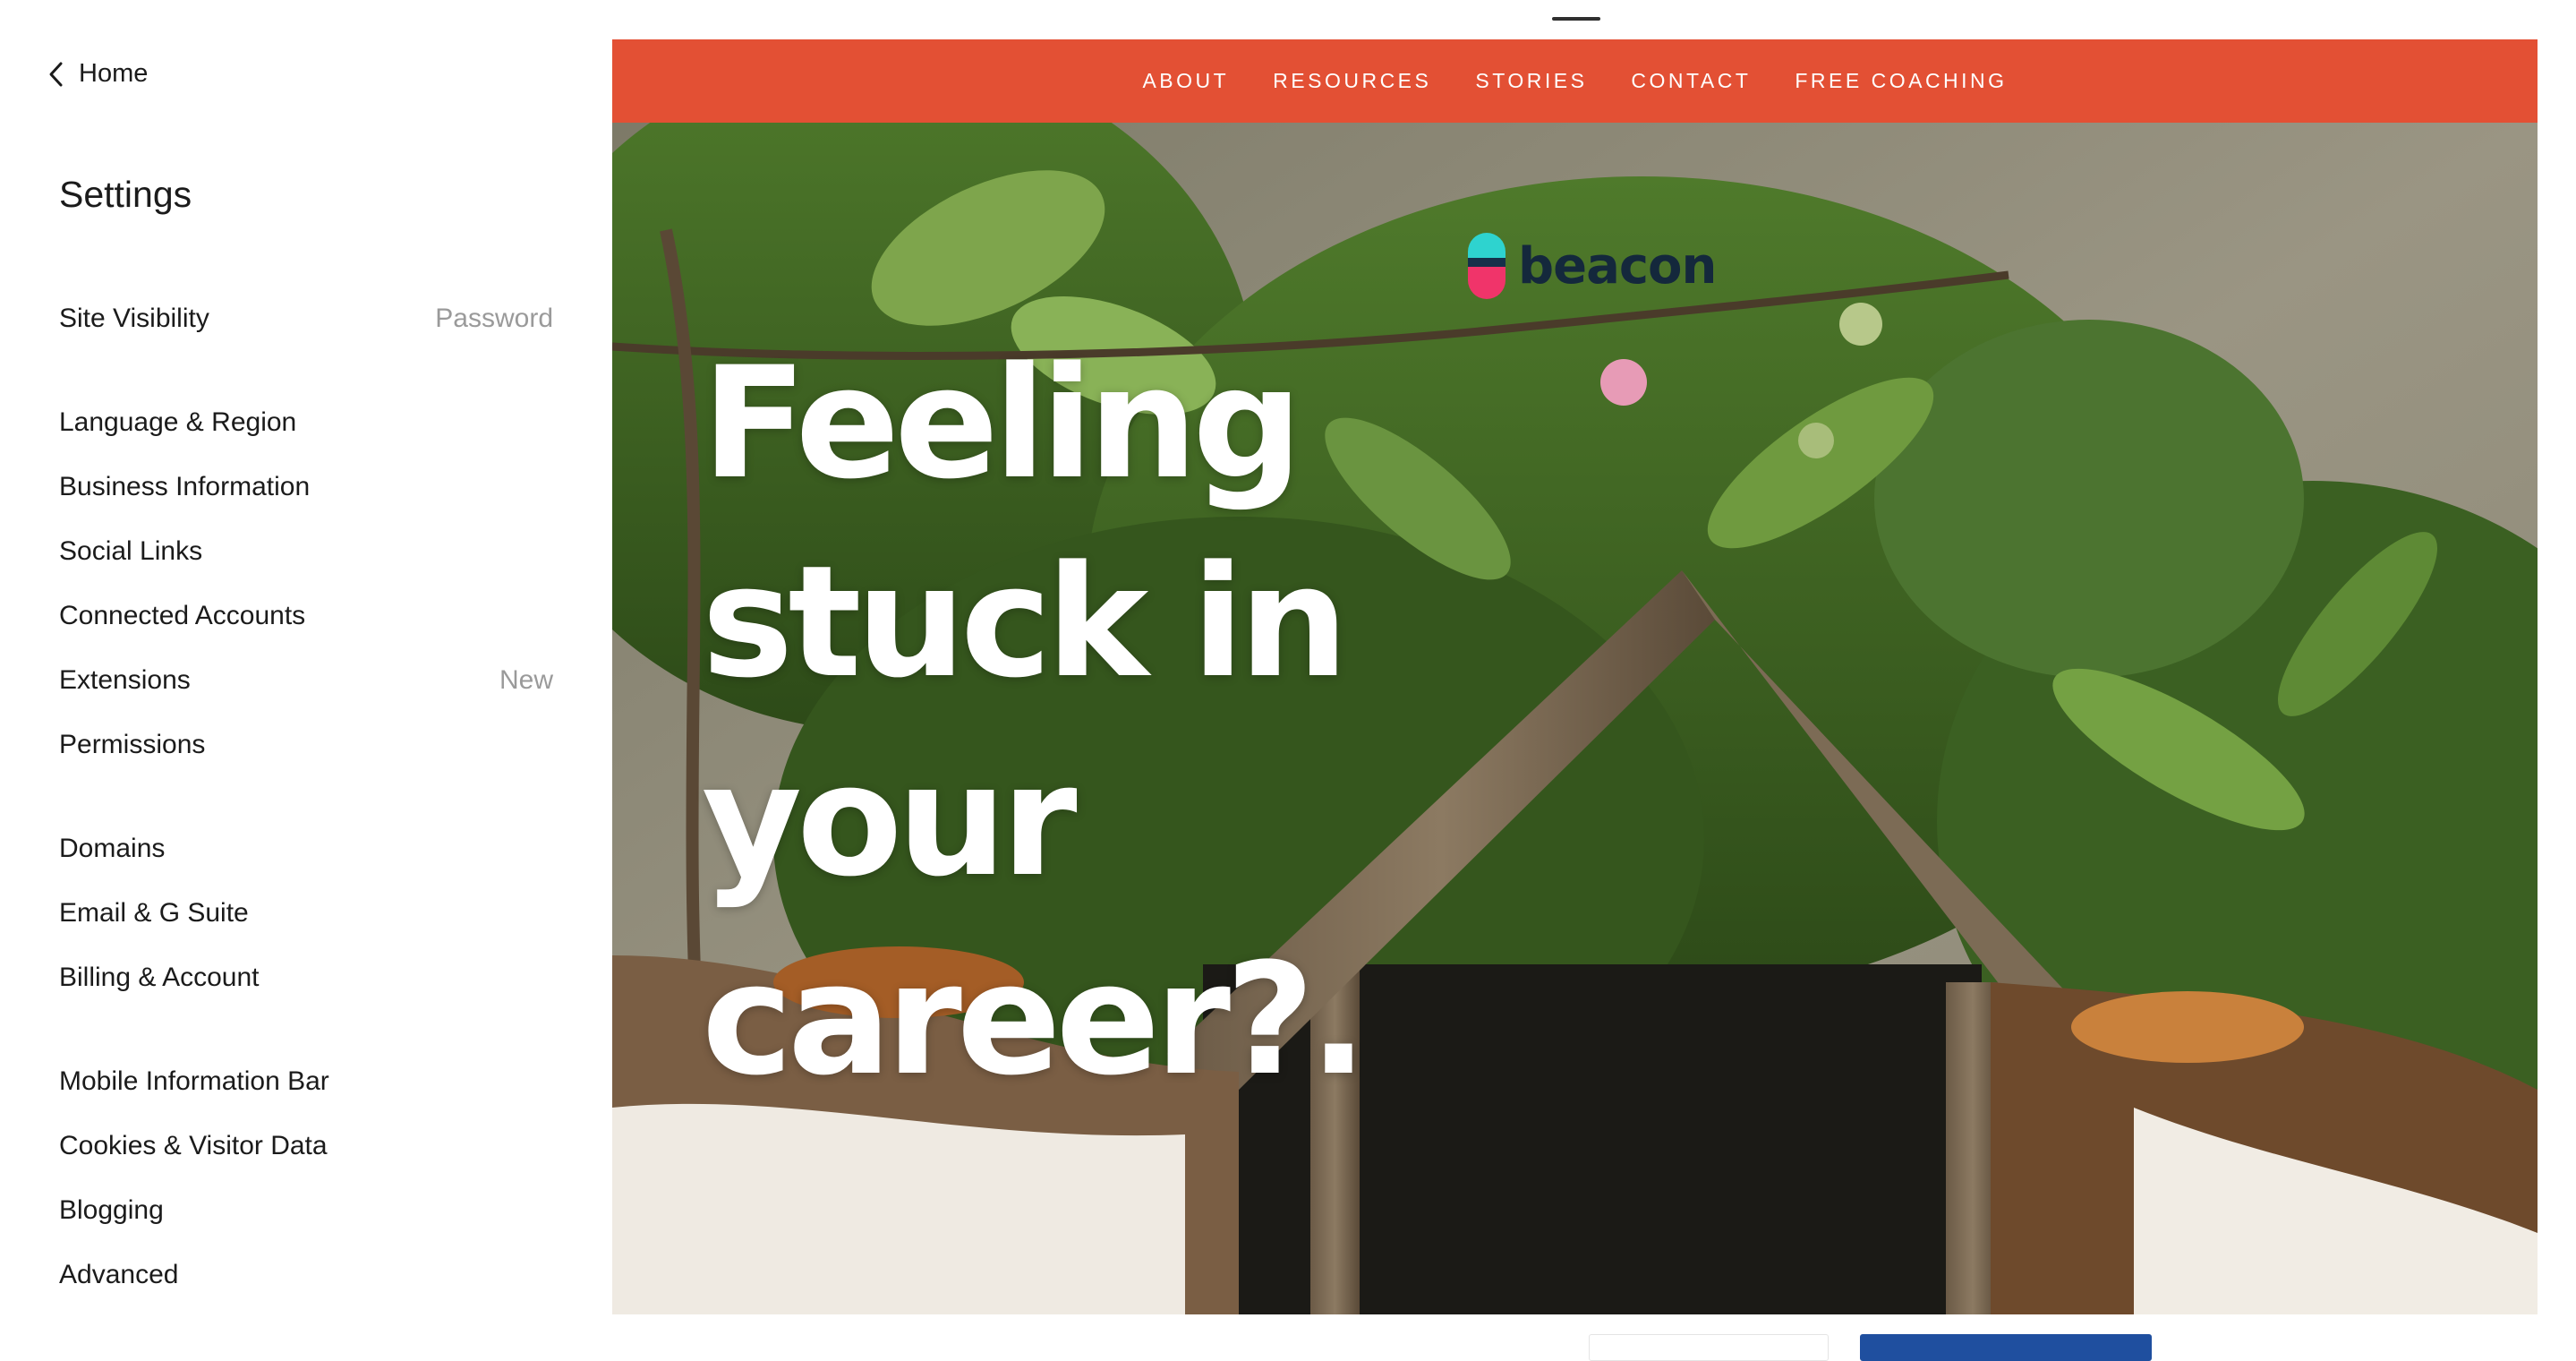  I want to click on menu-item-extensions: Extensions New, so click(306, 681).